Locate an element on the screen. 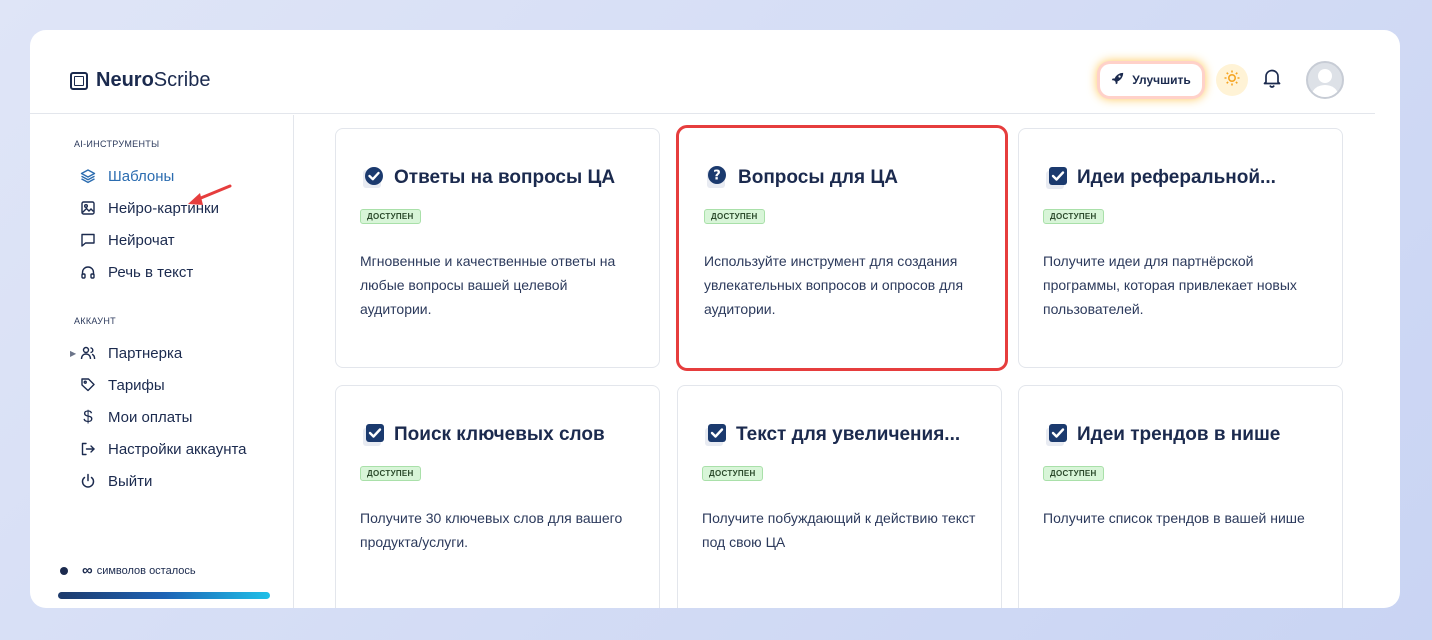 The image size is (1432, 640). caret-right-icon: ▶ is located at coordinates (73, 353).